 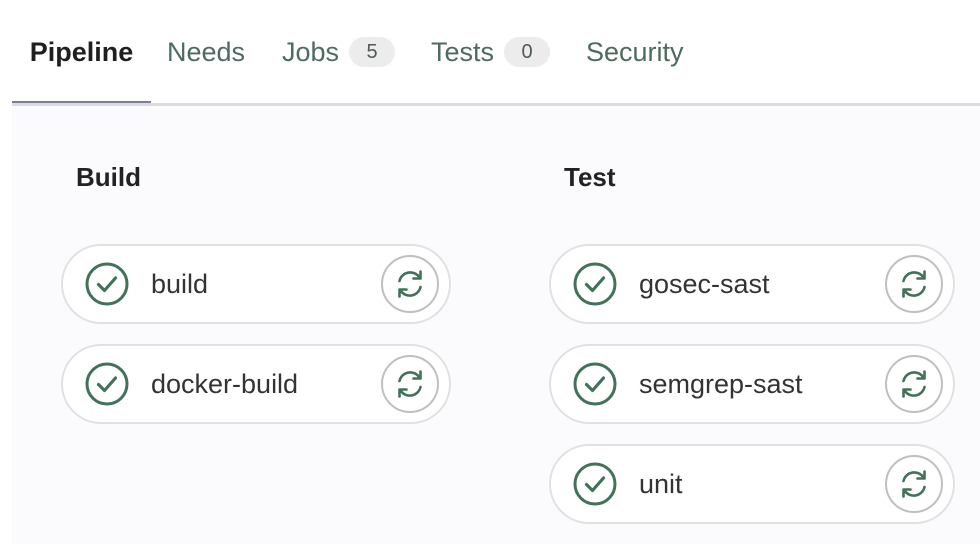 What do you see at coordinates (225, 383) in the screenshot?
I see `job-name: docker-build` at bounding box center [225, 383].